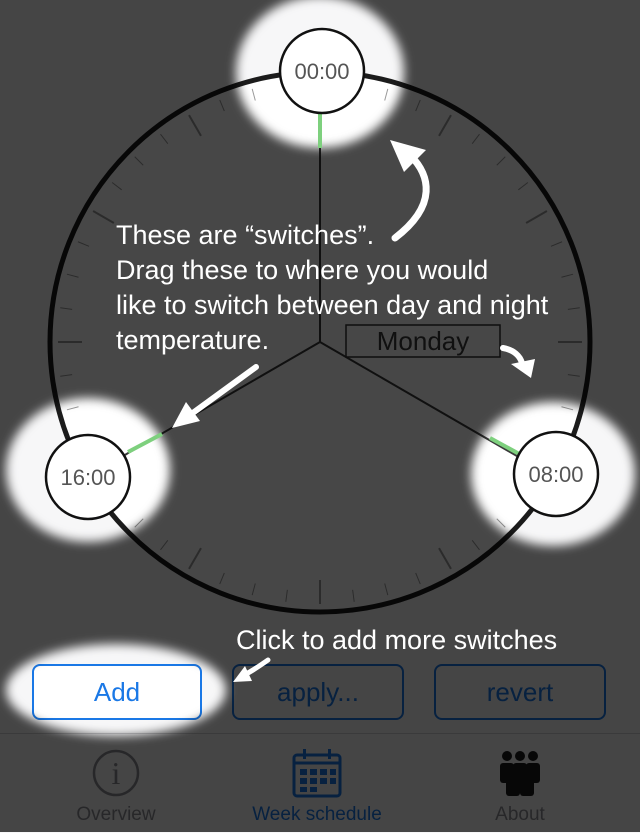 This screenshot has width=640, height=833. What do you see at coordinates (332, 305) in the screenshot?
I see `switches-hint-line-3: like to switch between day and night` at bounding box center [332, 305].